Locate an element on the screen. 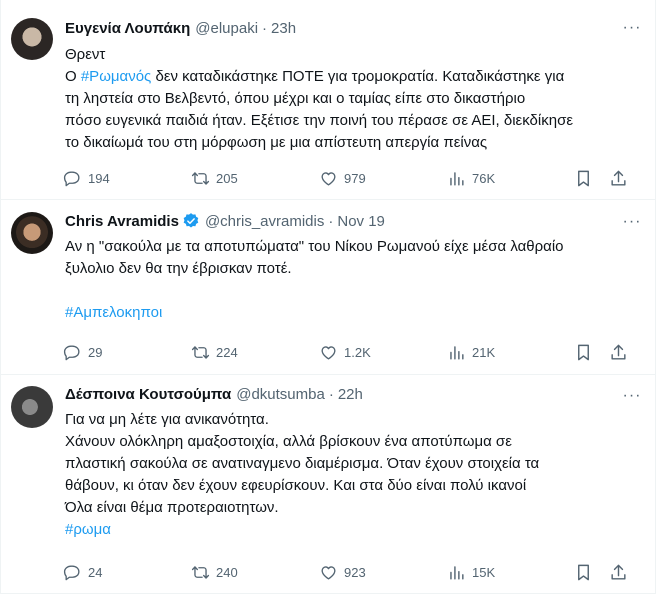  like-count: 1.2K is located at coordinates (357, 352).